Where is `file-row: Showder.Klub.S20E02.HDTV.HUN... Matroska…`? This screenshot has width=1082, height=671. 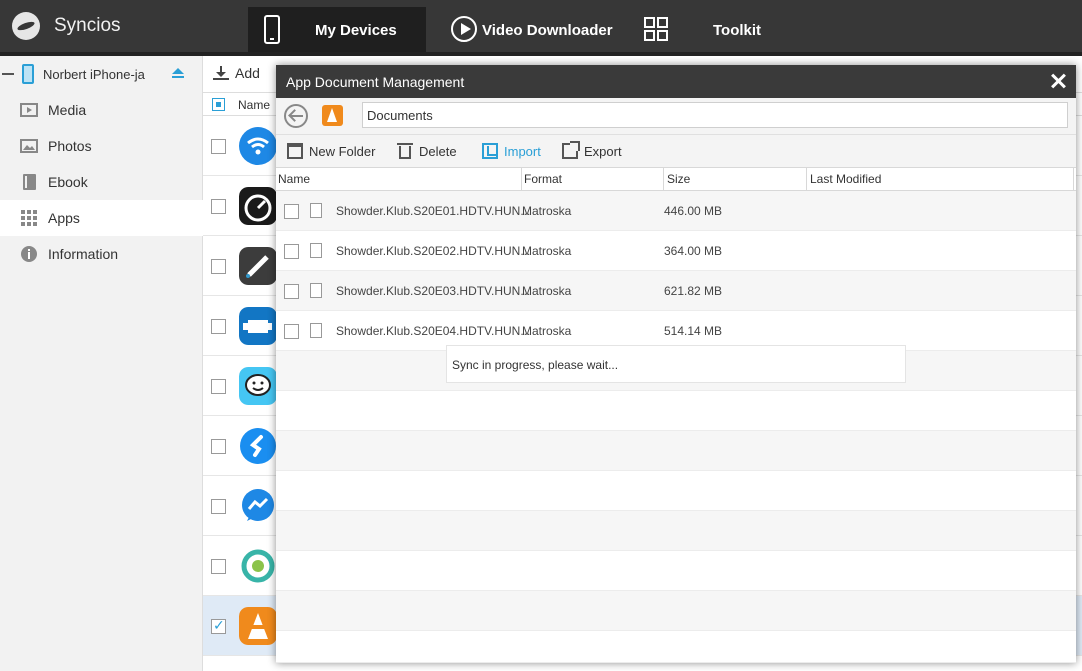 file-row: Showder.Klub.S20E02.HDTV.HUN... Matroska… is located at coordinates (676, 251).